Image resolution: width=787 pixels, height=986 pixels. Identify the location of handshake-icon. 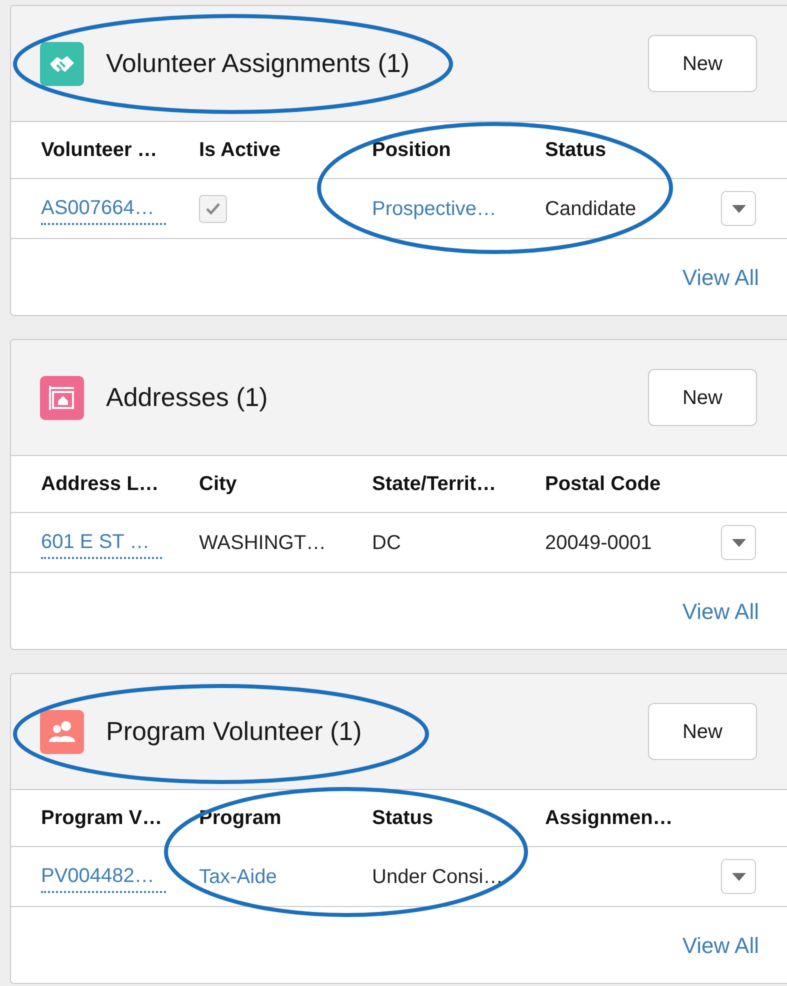
(62, 64).